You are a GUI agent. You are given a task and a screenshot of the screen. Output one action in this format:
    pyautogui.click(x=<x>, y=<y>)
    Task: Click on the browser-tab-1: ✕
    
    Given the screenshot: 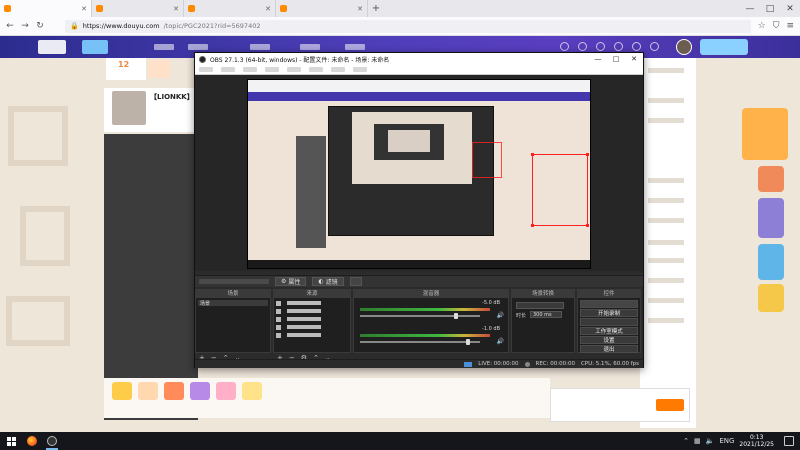 What is the action you would take?
    pyautogui.click(x=46, y=8)
    